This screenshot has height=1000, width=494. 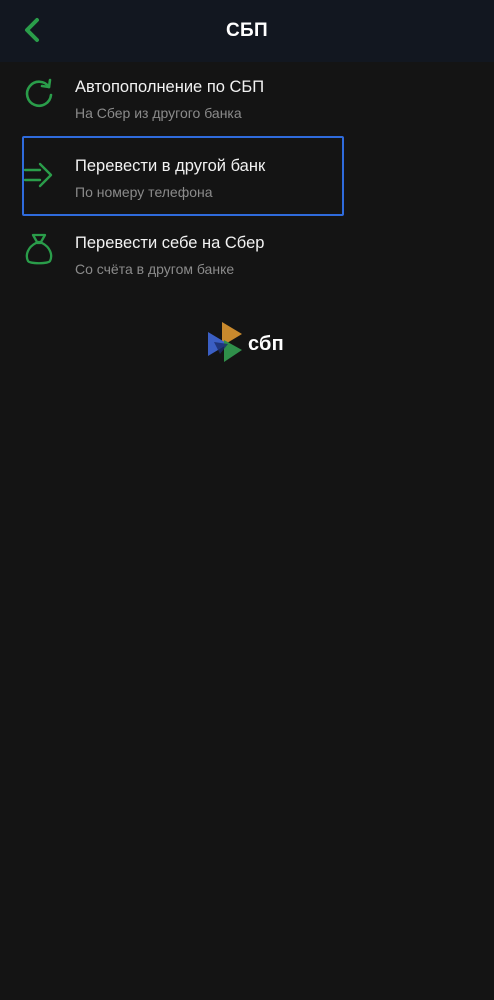 What do you see at coordinates (158, 113) in the screenshot?
I see `menu-item-subtitle: На Сбер из другого банка` at bounding box center [158, 113].